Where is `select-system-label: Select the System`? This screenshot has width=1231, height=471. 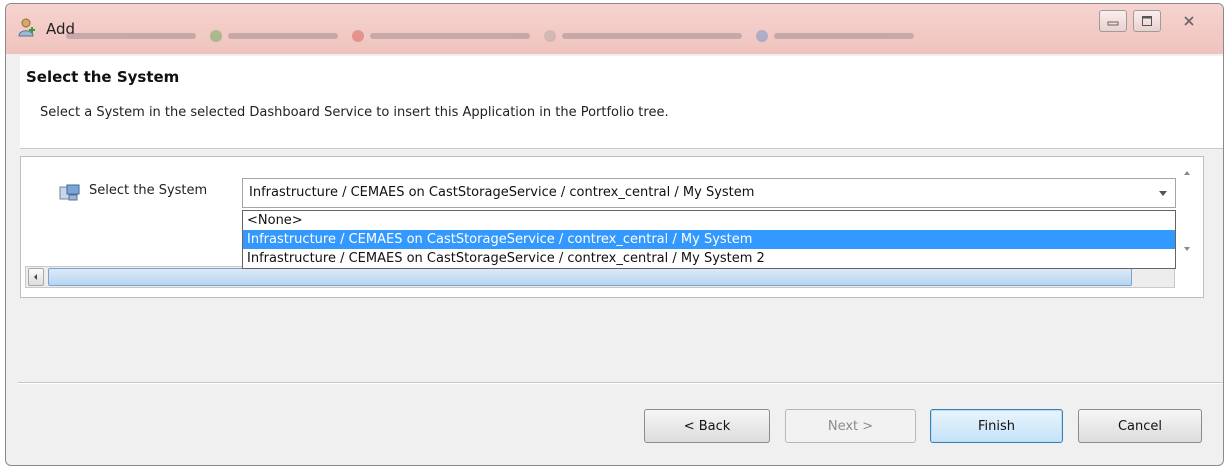
select-system-label: Select the System is located at coordinates (148, 190).